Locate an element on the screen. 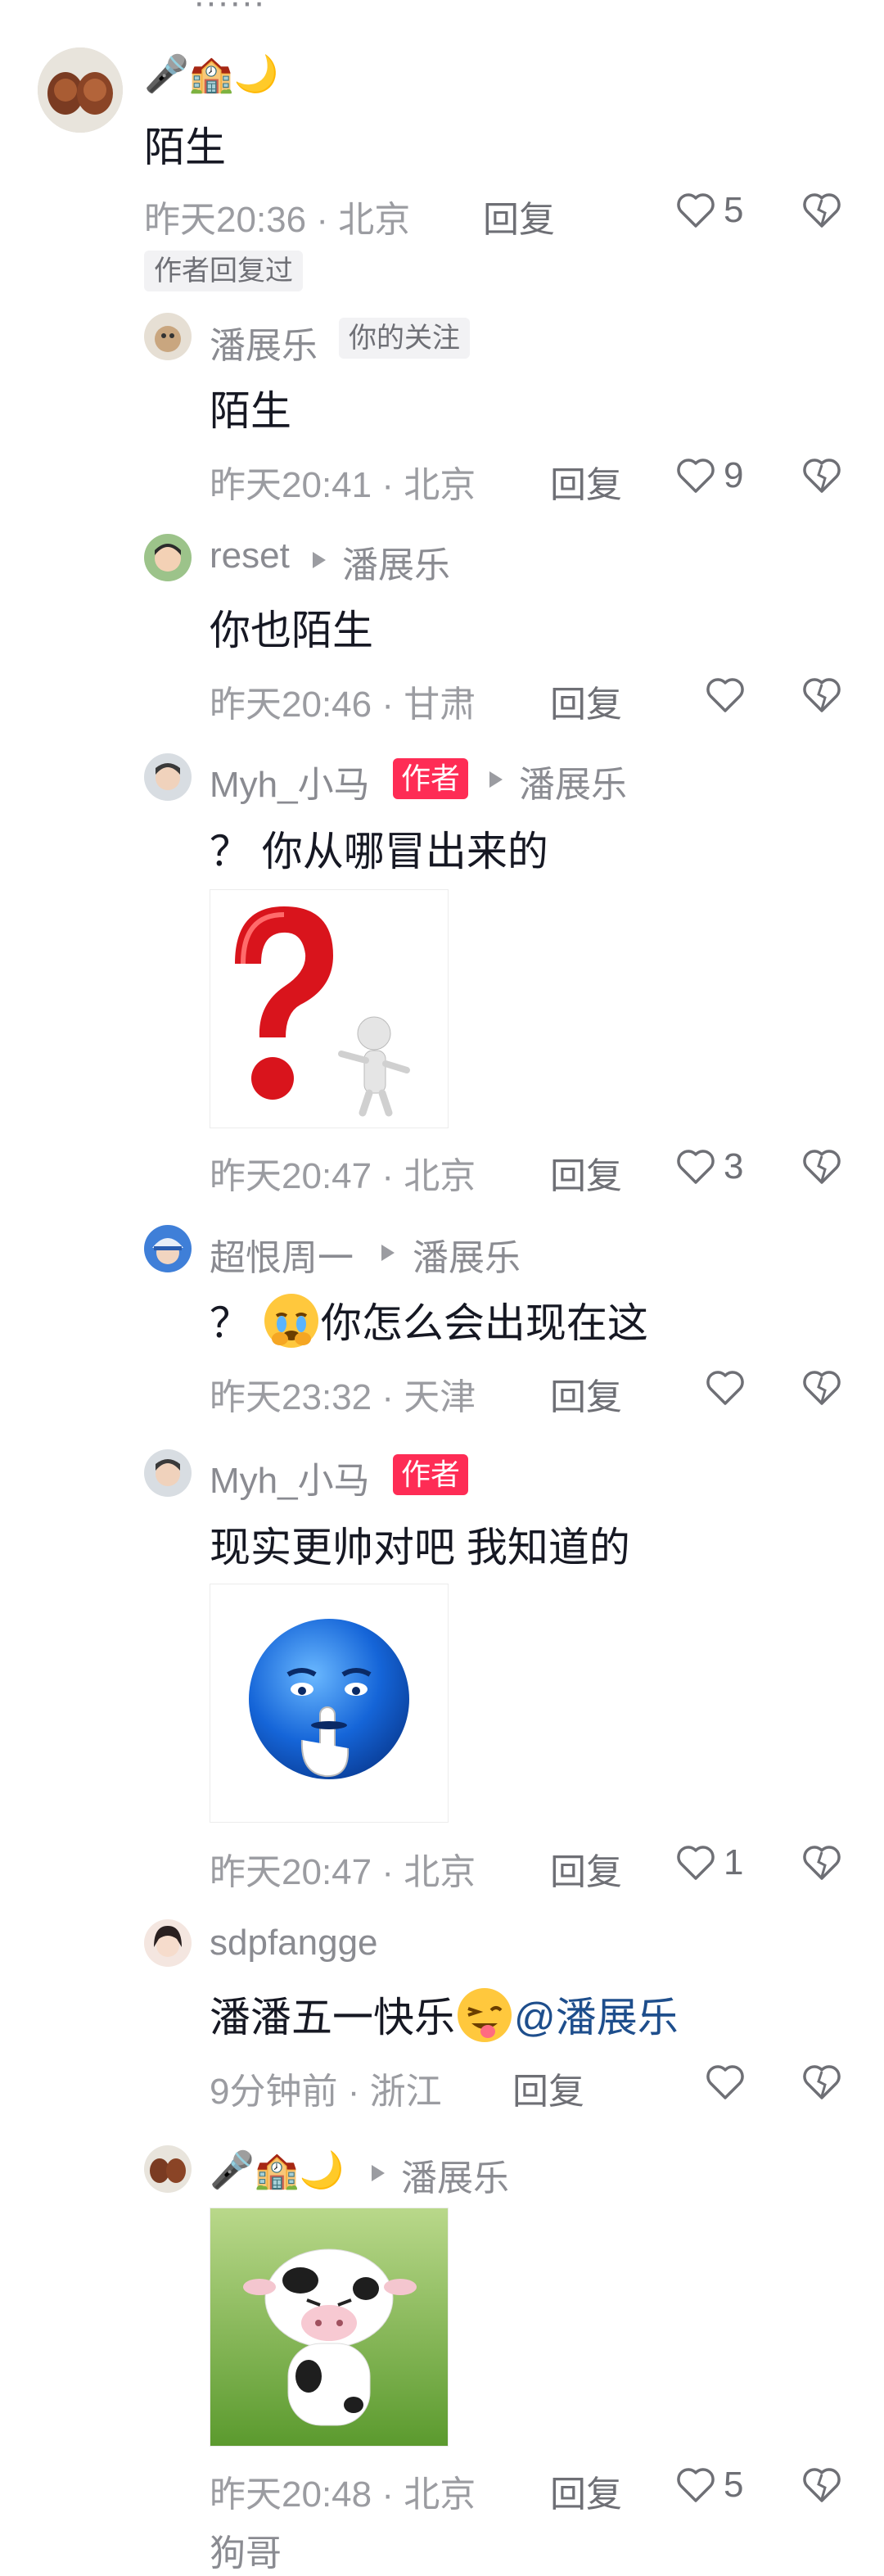 The height and width of the screenshot is (2576, 884). username-cutoff: 狗哥 is located at coordinates (246, 2553).